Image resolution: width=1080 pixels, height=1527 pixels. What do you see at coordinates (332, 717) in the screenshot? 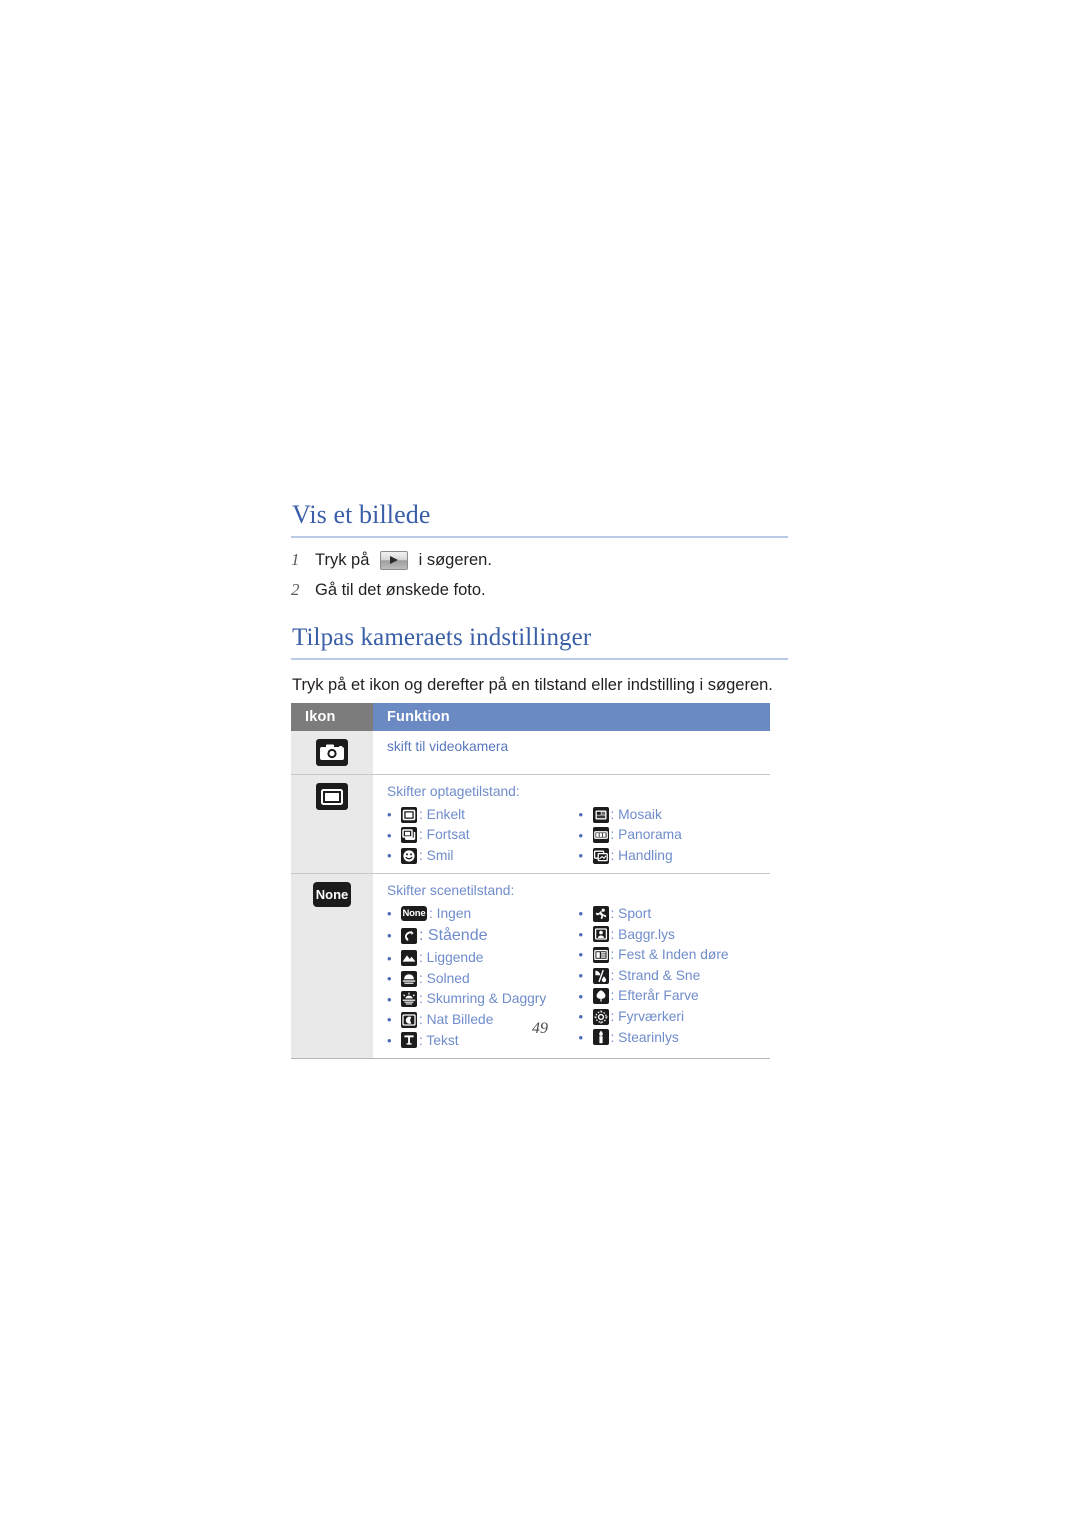
I see `column-header-ikon: Ikon` at bounding box center [332, 717].